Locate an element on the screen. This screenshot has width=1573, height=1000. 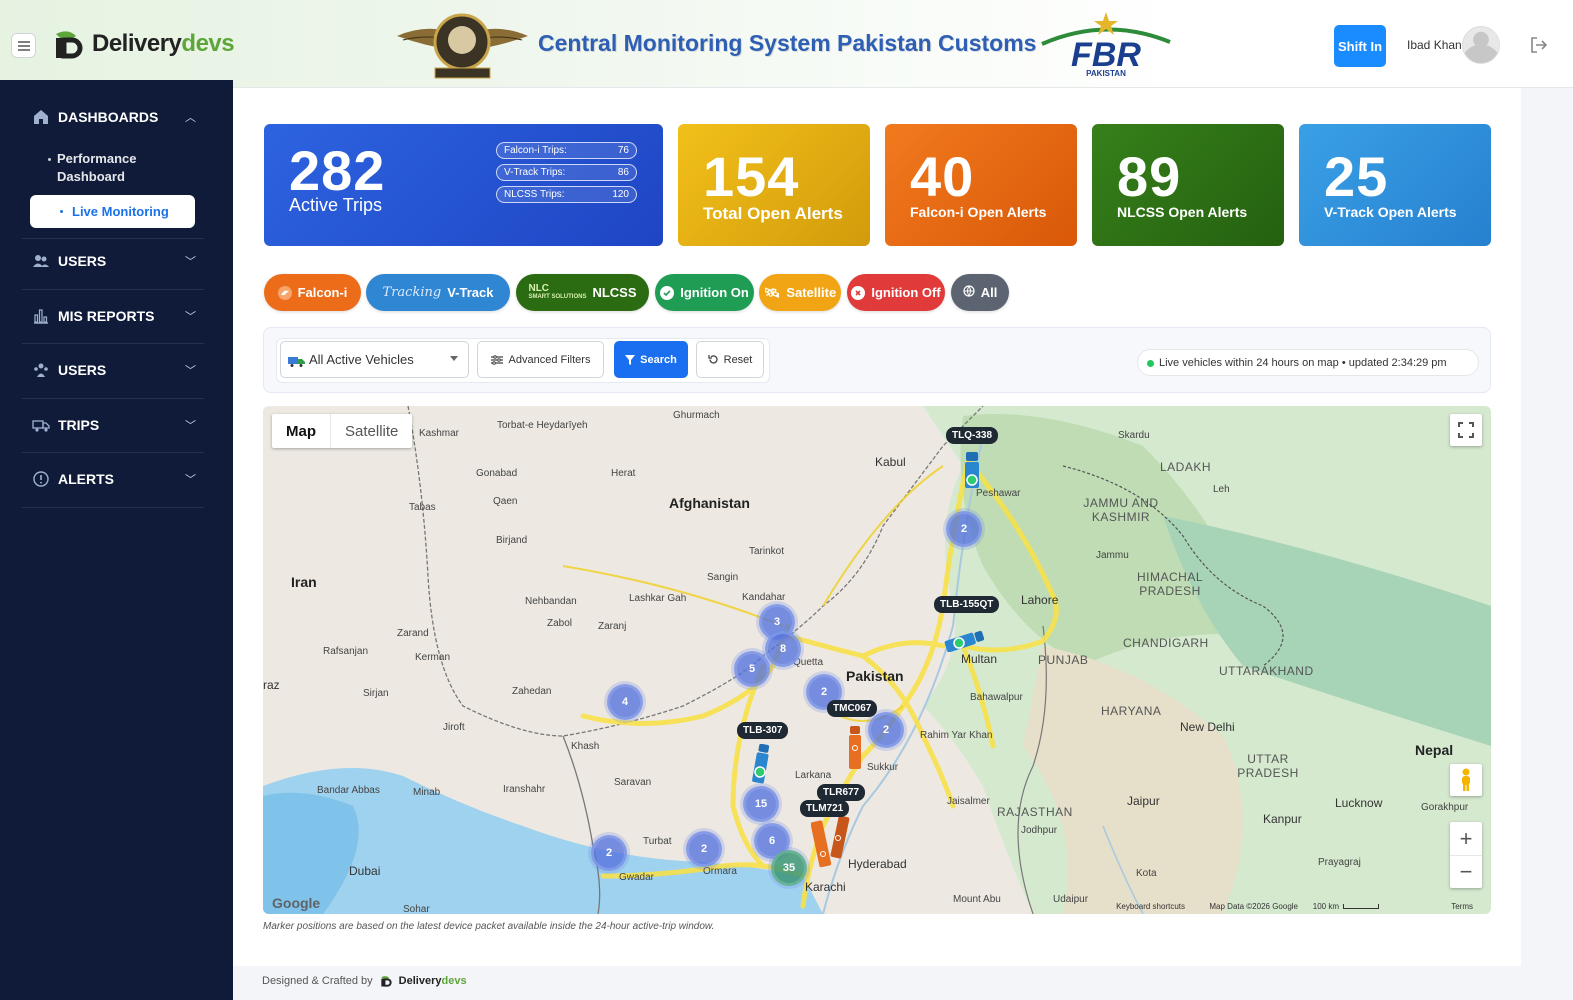
vehicle-cluster-marker: 15 is located at coordinates (761, 804).